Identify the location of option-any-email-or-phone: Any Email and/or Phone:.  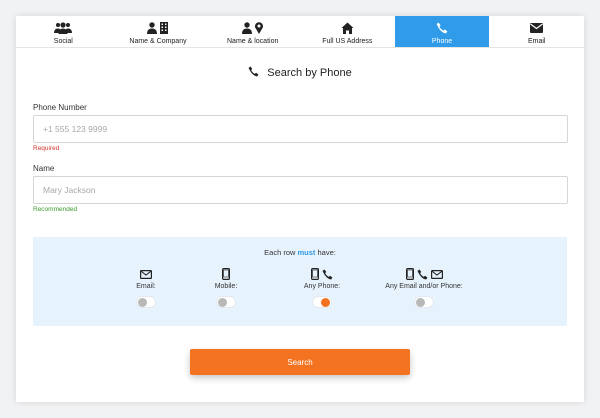
(424, 287).